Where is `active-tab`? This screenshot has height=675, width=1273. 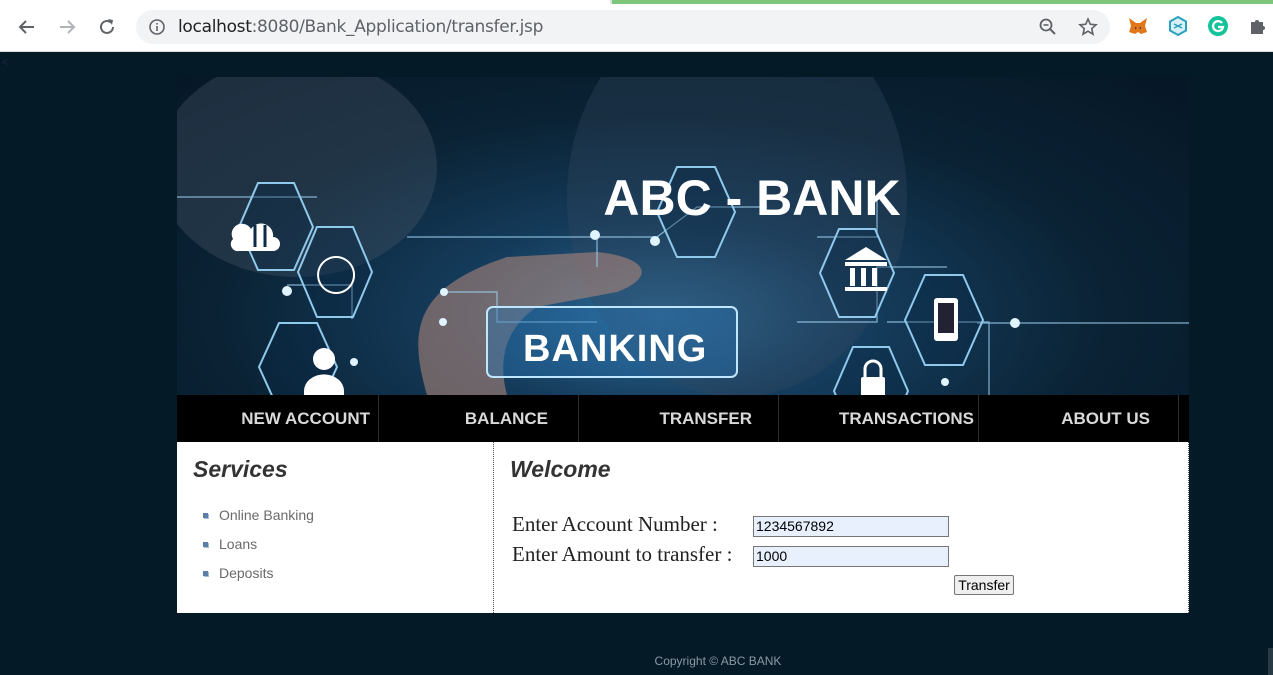
active-tab is located at coordinates (305, 2).